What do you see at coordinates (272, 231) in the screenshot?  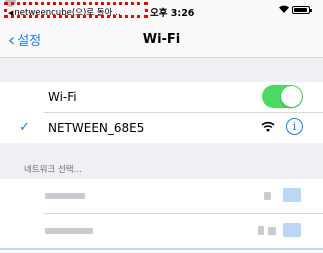 I see `blurred-wifi-icon` at bounding box center [272, 231].